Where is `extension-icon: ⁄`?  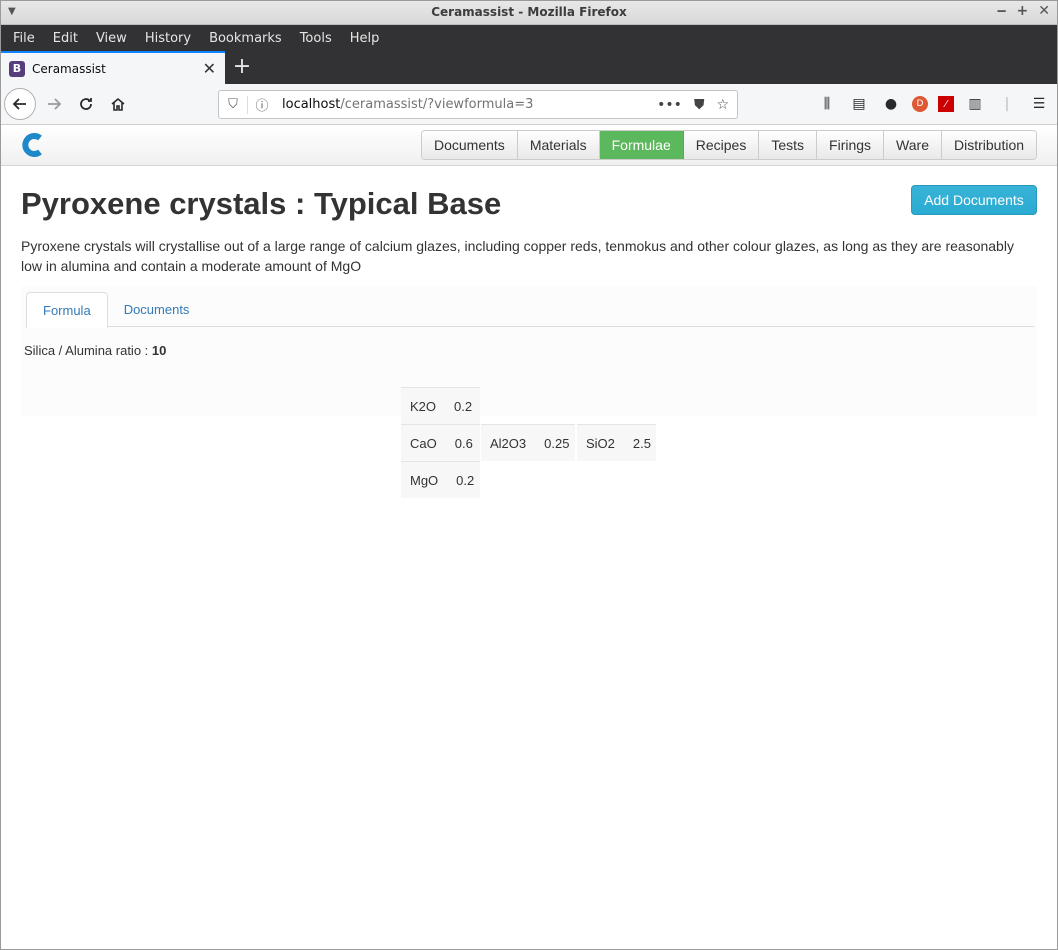 extension-icon: ⁄ is located at coordinates (946, 104).